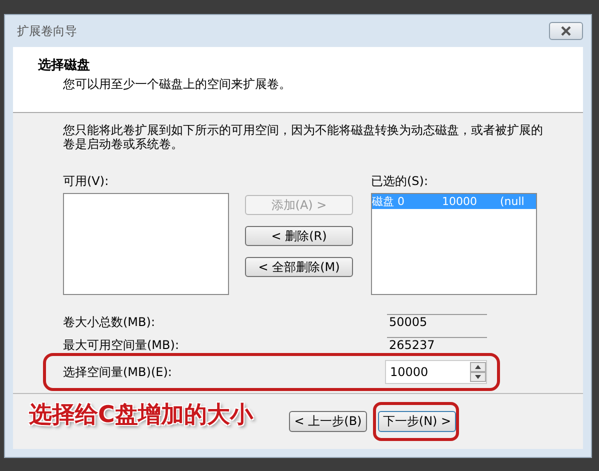 The height and width of the screenshot is (471, 599). I want to click on close-icon, so click(566, 31).